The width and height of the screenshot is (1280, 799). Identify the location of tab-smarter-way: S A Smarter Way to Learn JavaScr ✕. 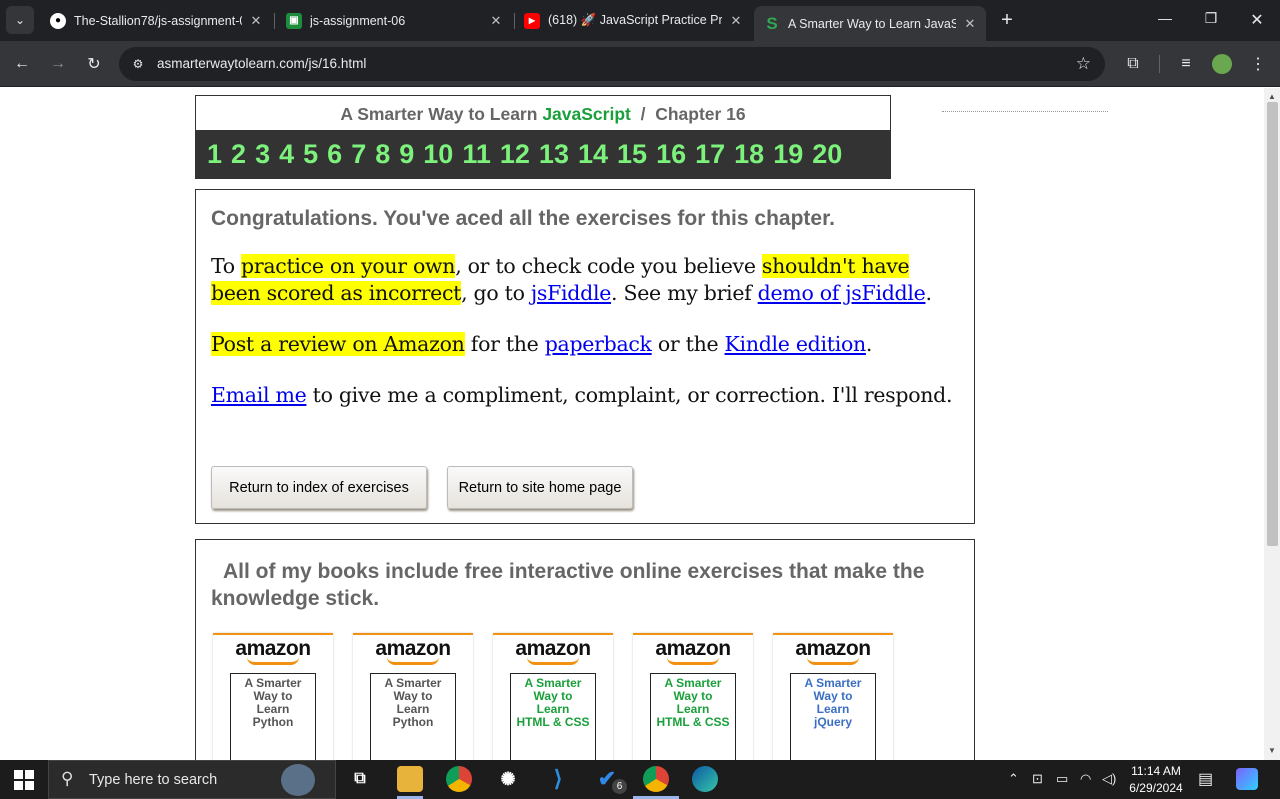
(870, 23).